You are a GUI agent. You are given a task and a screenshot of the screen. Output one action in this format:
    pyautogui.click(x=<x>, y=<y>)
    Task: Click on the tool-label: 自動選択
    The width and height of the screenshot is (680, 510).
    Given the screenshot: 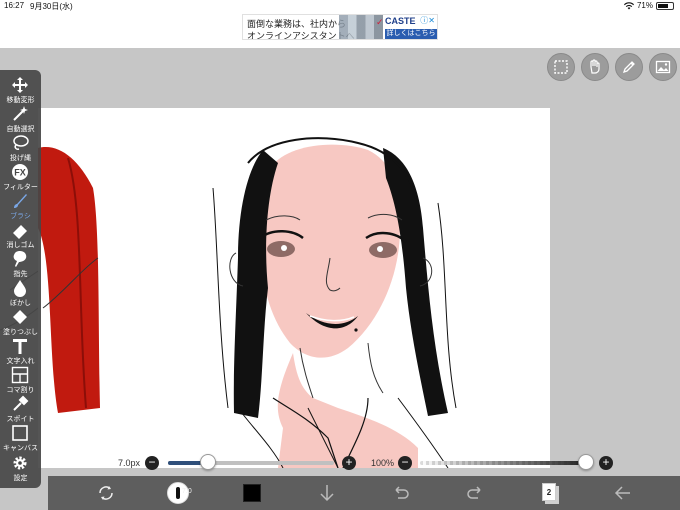 What is the action you would take?
    pyautogui.click(x=20, y=129)
    